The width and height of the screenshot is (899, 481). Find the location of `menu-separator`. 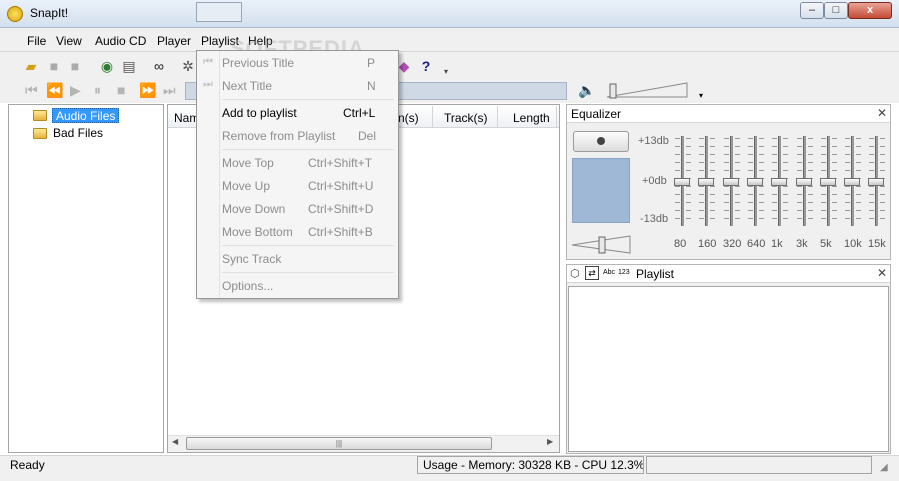

menu-separator is located at coordinates (308, 272).